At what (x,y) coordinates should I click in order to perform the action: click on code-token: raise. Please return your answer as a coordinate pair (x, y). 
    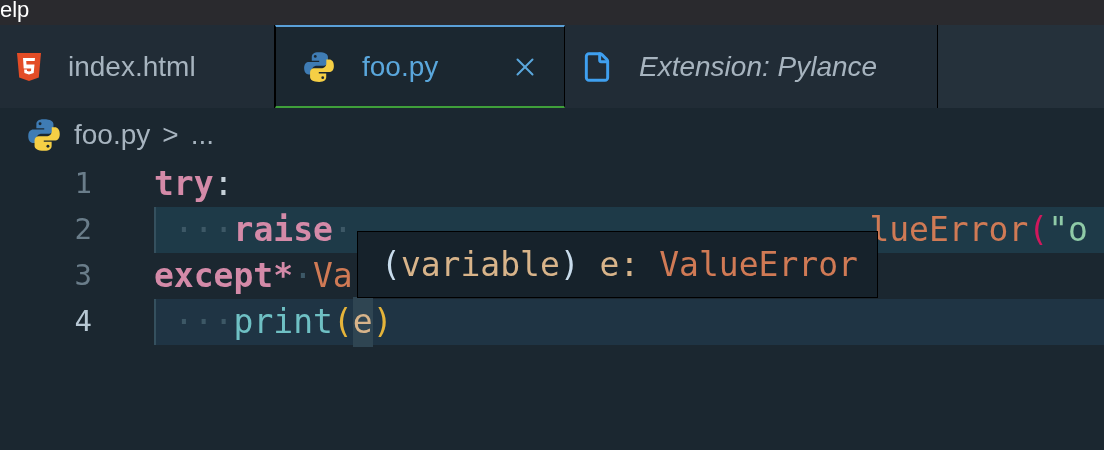
    Looking at the image, I should click on (283, 230).